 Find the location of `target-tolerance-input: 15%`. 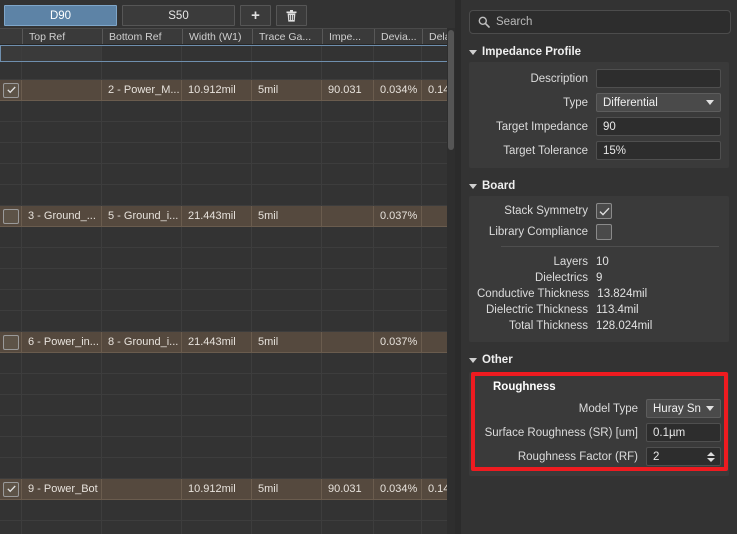

target-tolerance-input: 15% is located at coordinates (658, 150).